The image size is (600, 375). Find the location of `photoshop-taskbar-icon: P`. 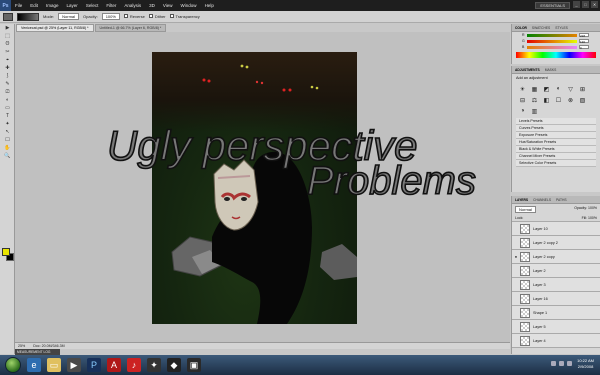

photoshop-taskbar-icon: P is located at coordinates (94, 365).